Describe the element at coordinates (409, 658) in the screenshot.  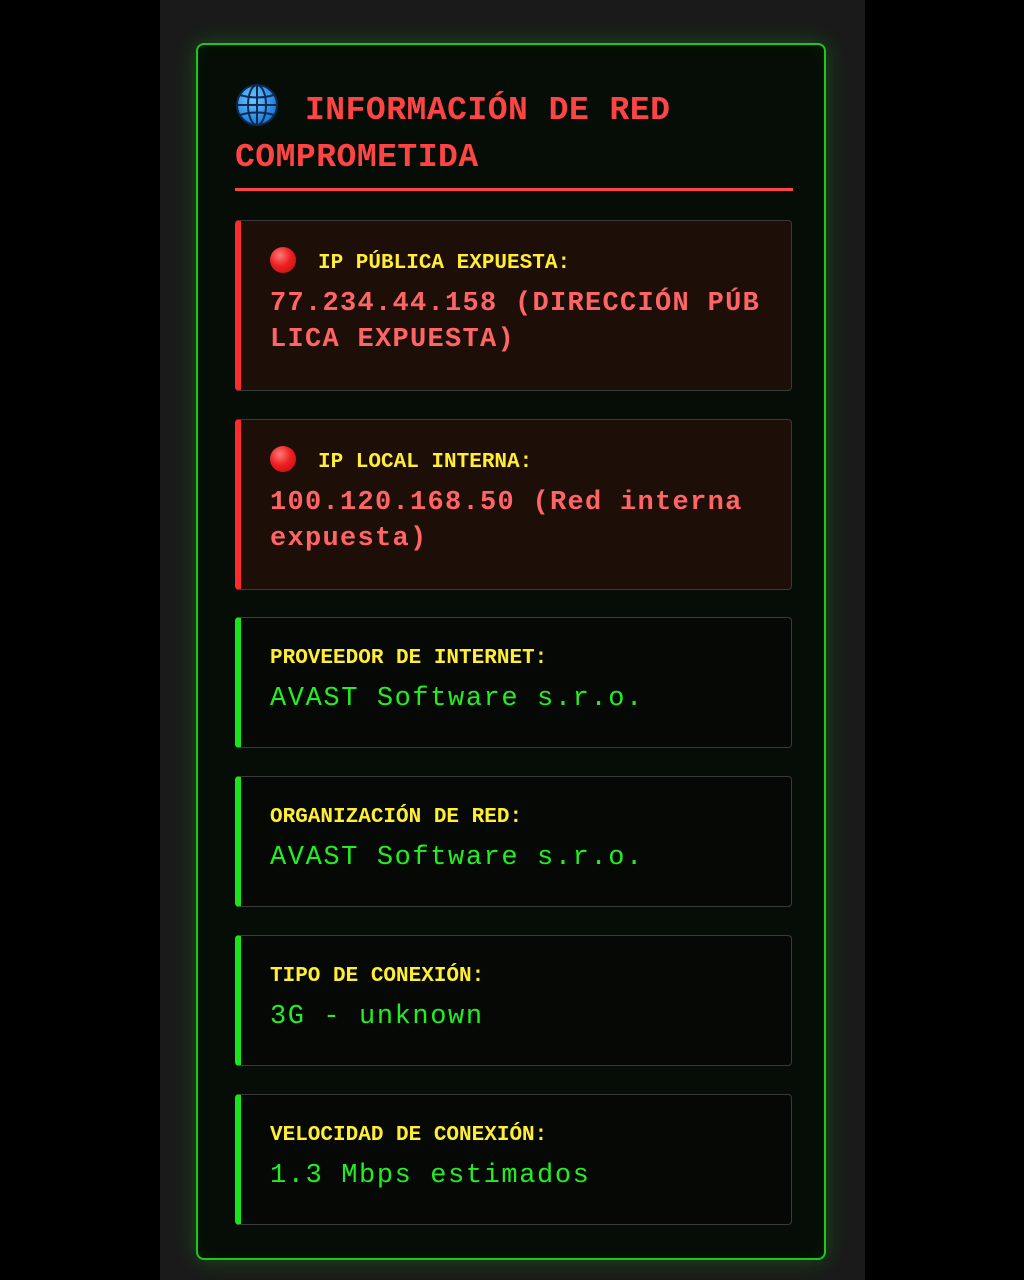
I see `isp-label: PROVEEDOR DE INTERNET:` at that location.